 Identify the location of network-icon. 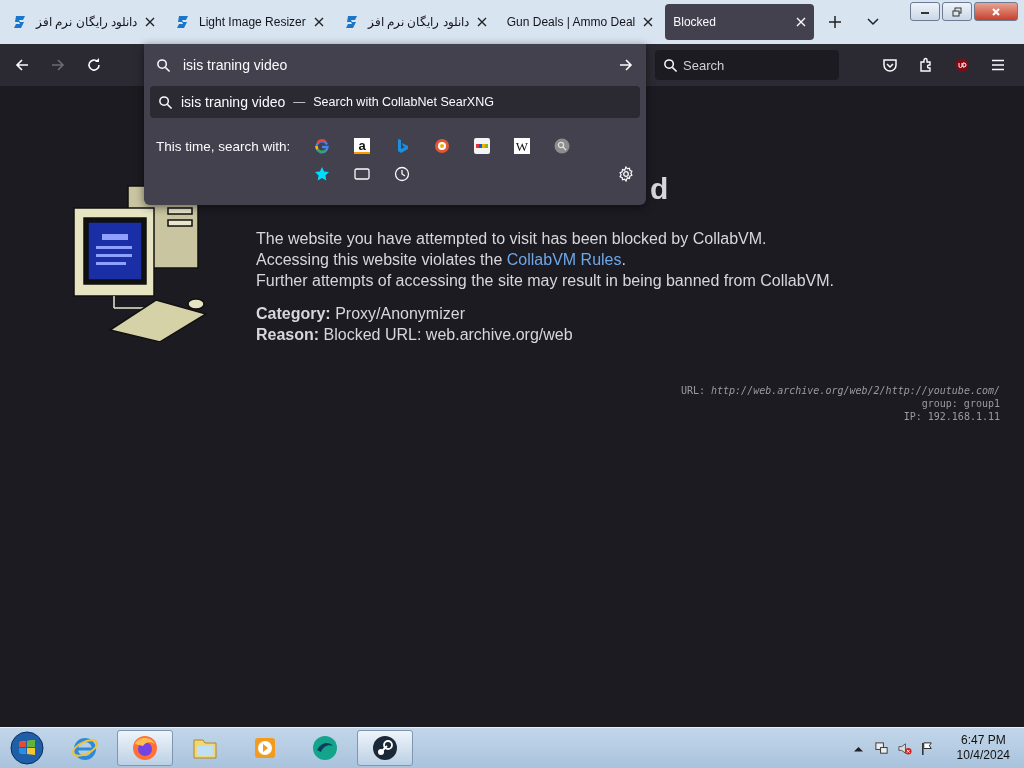
(881, 748).